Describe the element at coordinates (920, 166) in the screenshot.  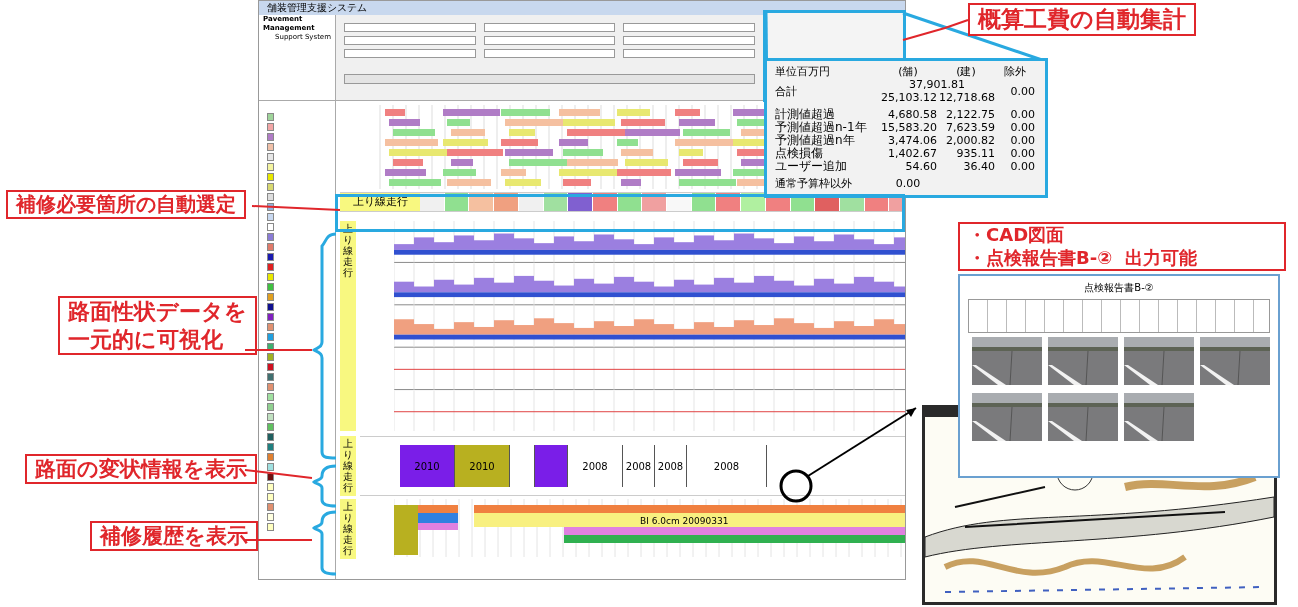
I see `table-cell-text: 54.60` at that location.